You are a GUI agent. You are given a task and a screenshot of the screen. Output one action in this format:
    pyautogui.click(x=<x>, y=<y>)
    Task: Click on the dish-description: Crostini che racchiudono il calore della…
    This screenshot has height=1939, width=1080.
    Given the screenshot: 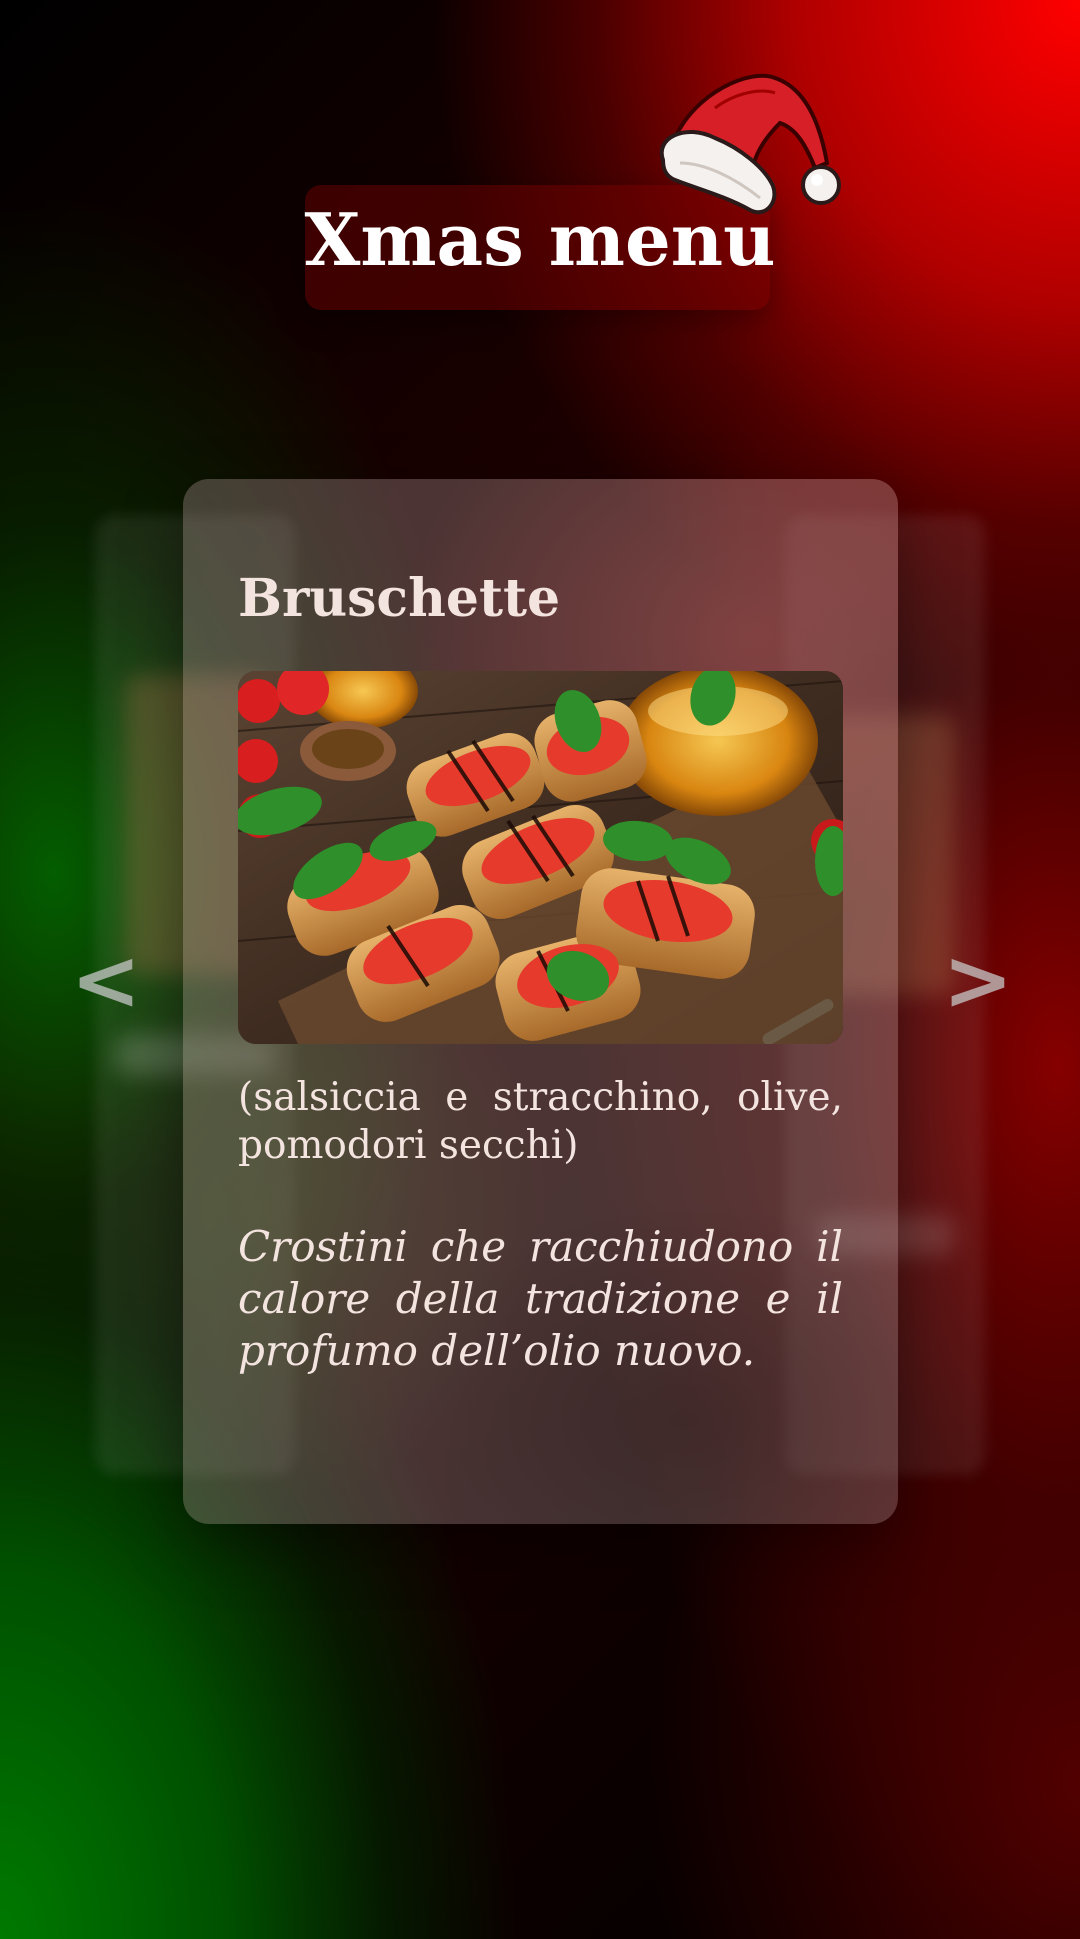 What is the action you would take?
    pyautogui.click(x=540, y=1298)
    